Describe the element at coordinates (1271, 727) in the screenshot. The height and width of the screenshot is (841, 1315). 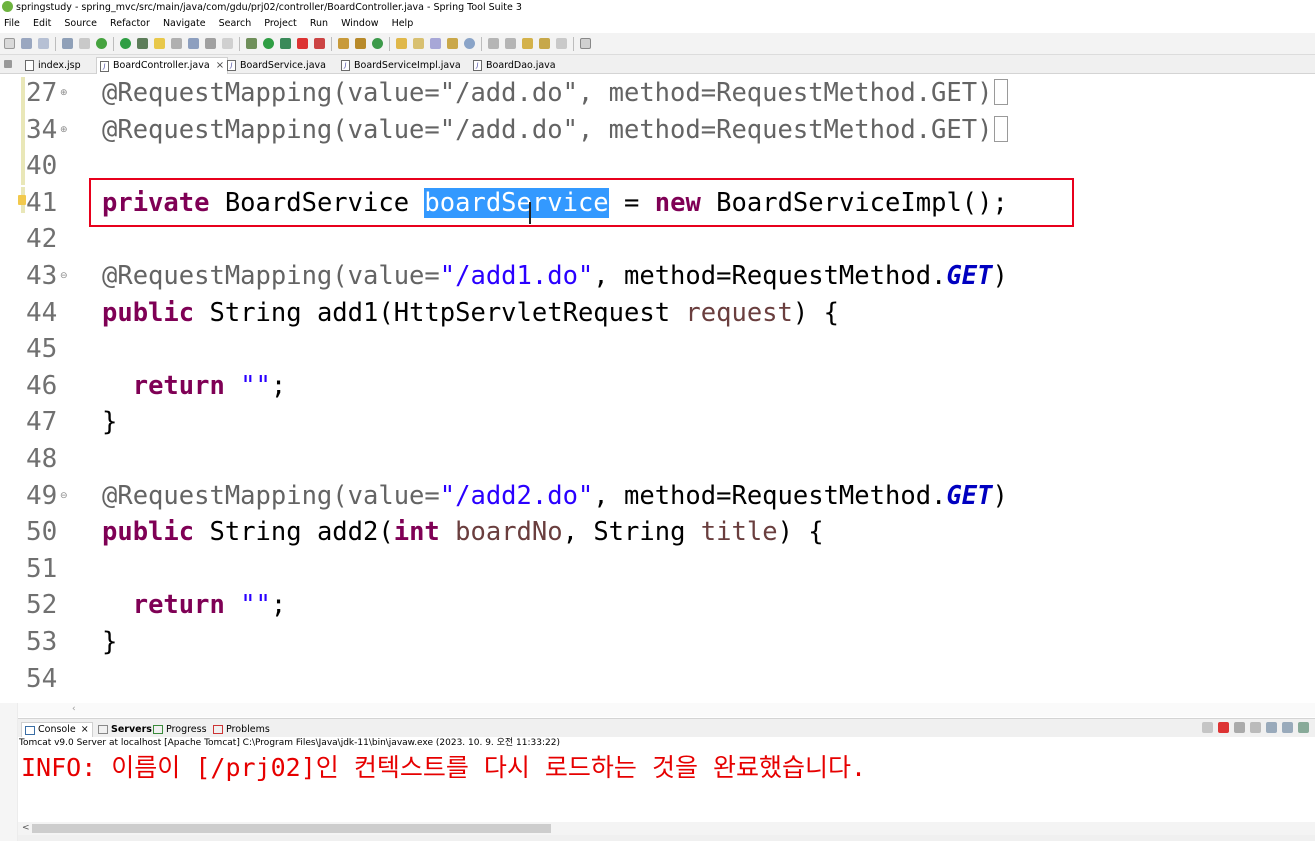
I see `scroll-lock-icon` at that location.